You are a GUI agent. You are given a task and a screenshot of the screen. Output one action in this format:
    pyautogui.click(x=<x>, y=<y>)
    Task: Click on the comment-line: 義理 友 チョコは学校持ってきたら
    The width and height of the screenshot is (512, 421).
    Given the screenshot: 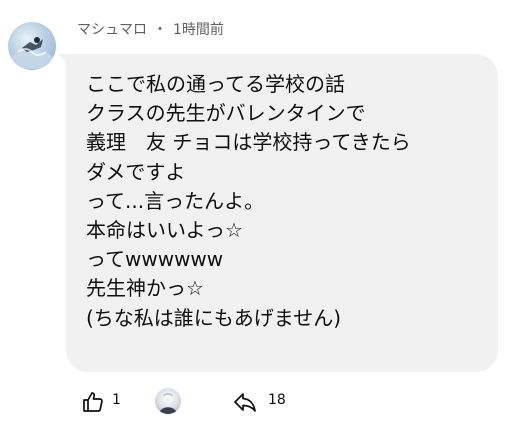 What is the action you would take?
    pyautogui.click(x=248, y=142)
    